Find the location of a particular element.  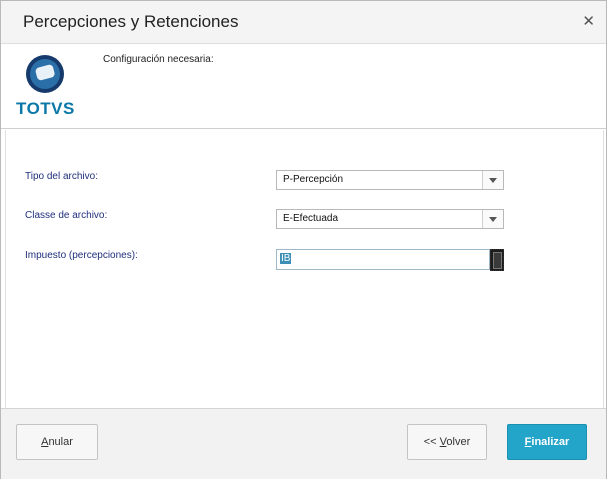

file-class-select: E-Efectuada is located at coordinates (390, 219).